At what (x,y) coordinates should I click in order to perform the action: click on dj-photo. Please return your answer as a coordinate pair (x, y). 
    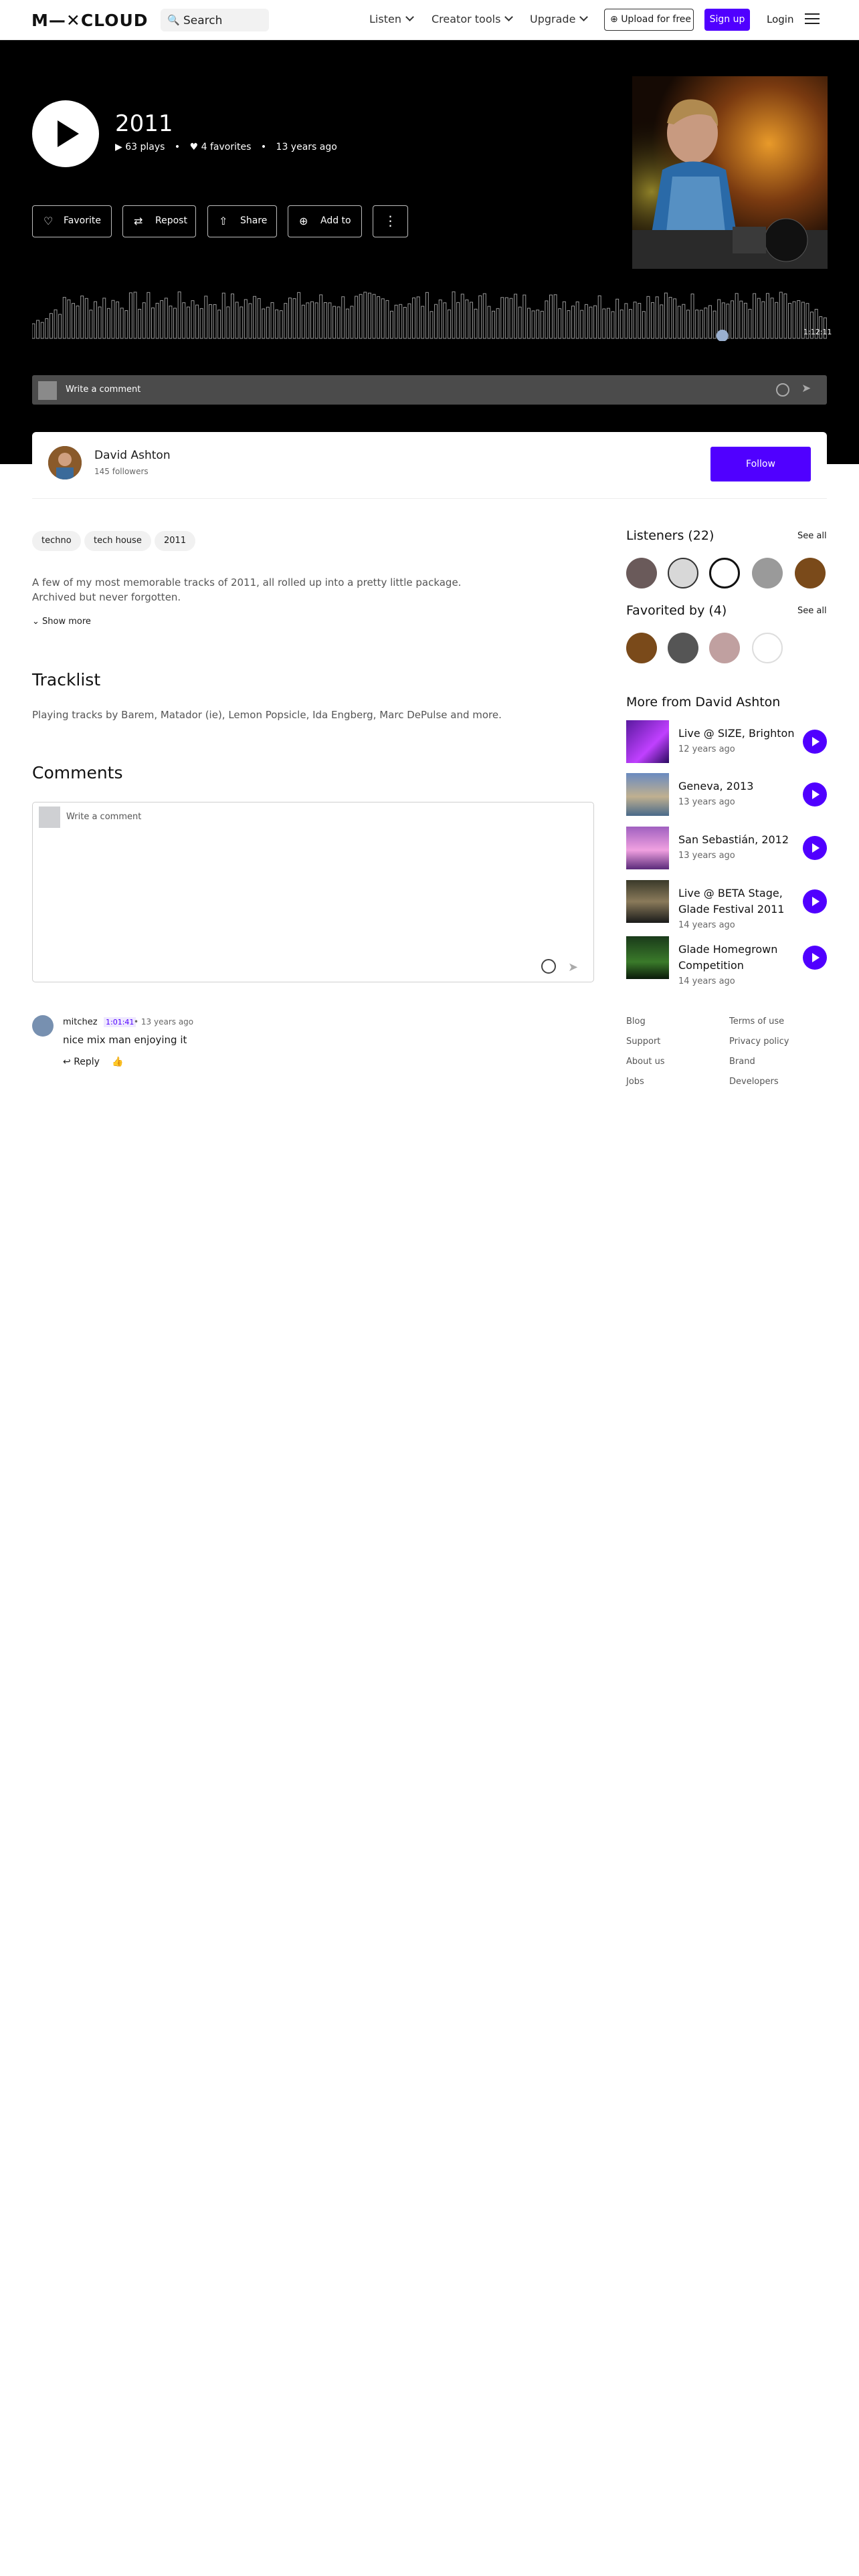
    Looking at the image, I should click on (730, 173).